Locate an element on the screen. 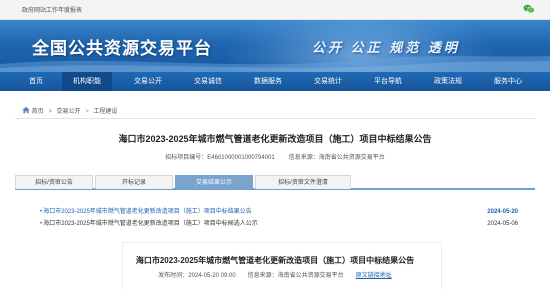 This screenshot has height=289, width=550. breadcrumb-trade-public: 交易公开 is located at coordinates (69, 112).